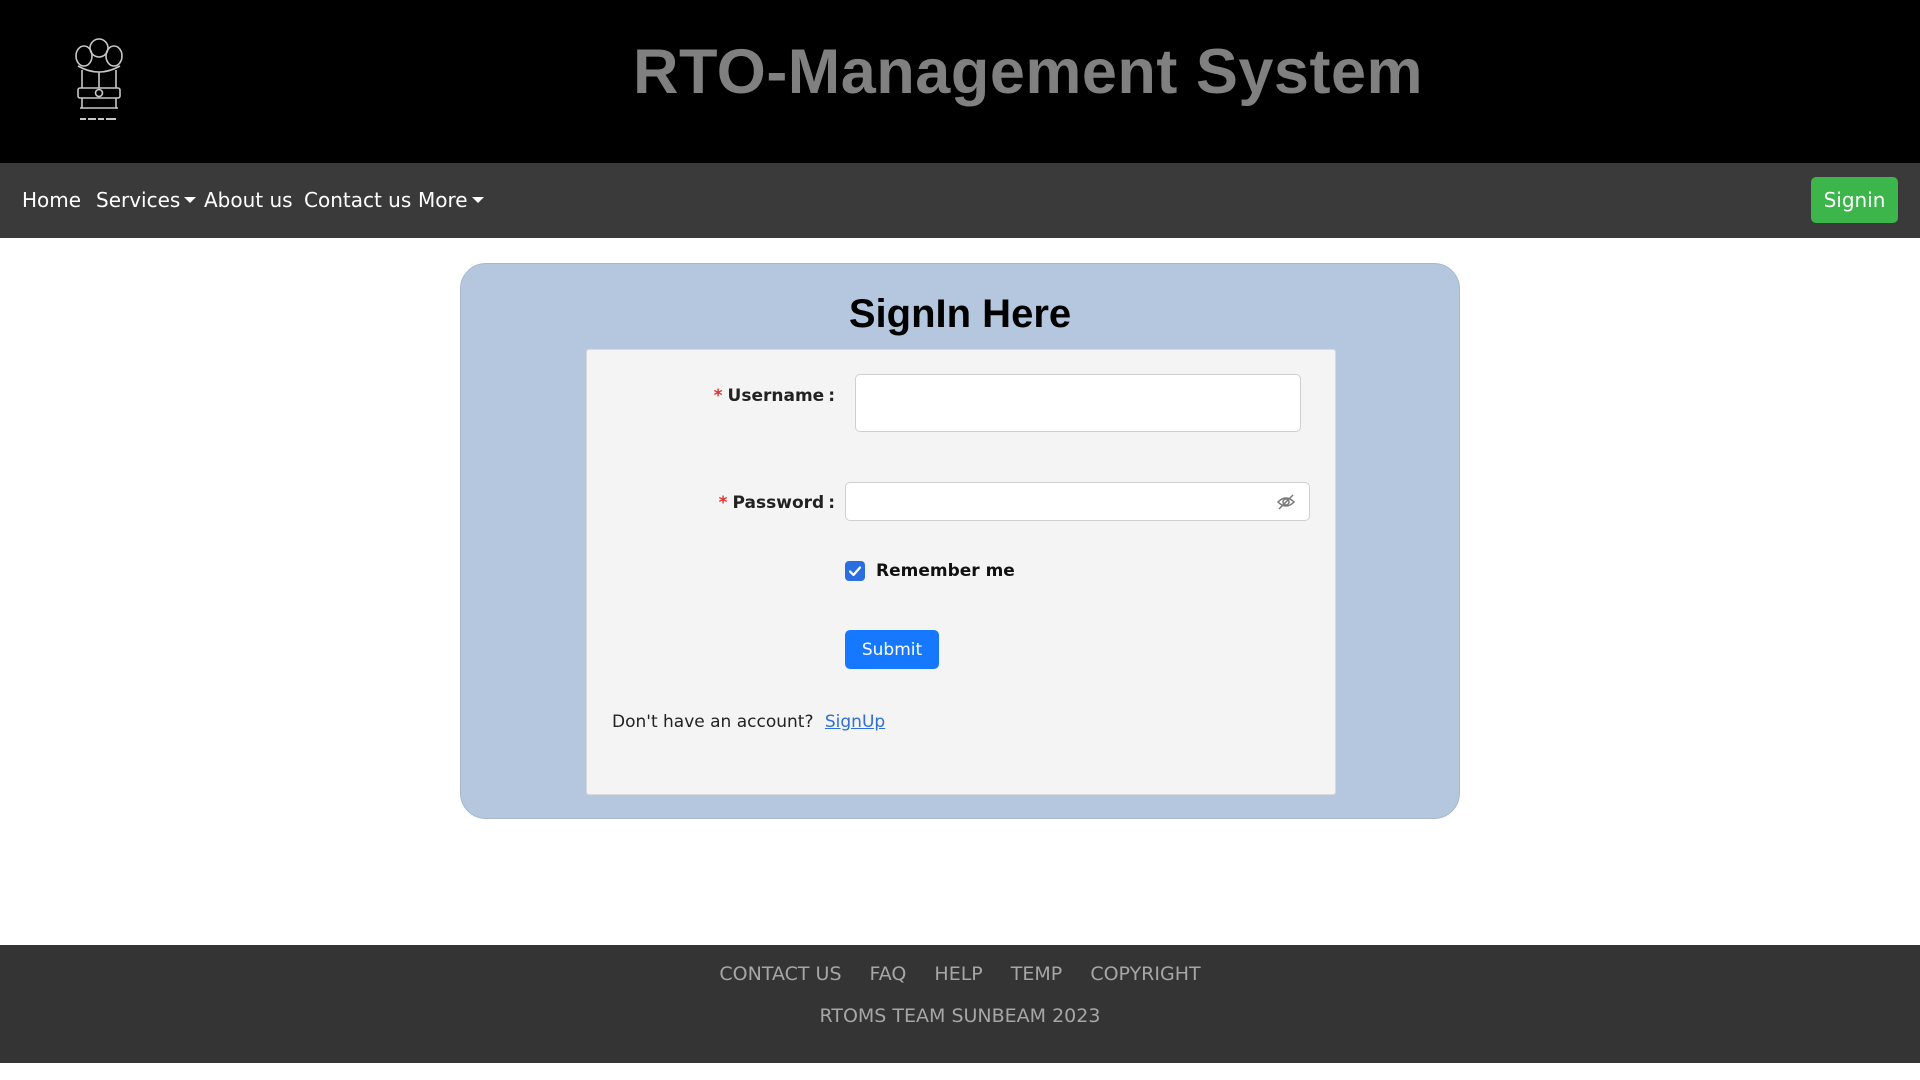 This screenshot has width=1920, height=1080. I want to click on nav-services: Services, so click(146, 200).